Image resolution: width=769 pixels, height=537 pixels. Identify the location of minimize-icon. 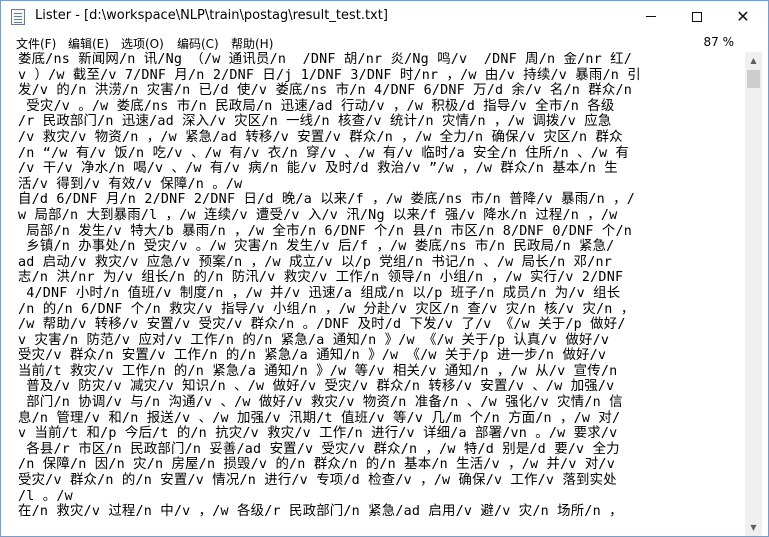
(651, 16).